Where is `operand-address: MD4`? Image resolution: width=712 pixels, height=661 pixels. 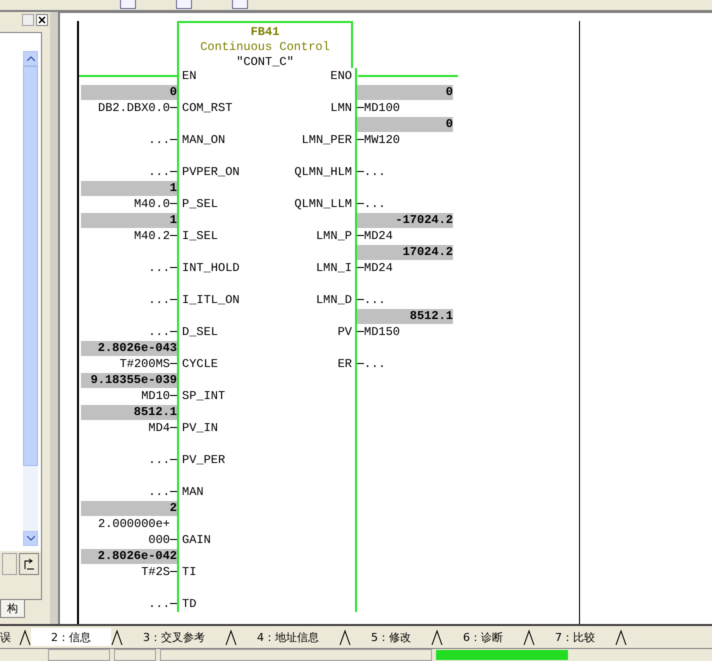 operand-address: MD4 is located at coordinates (159, 428).